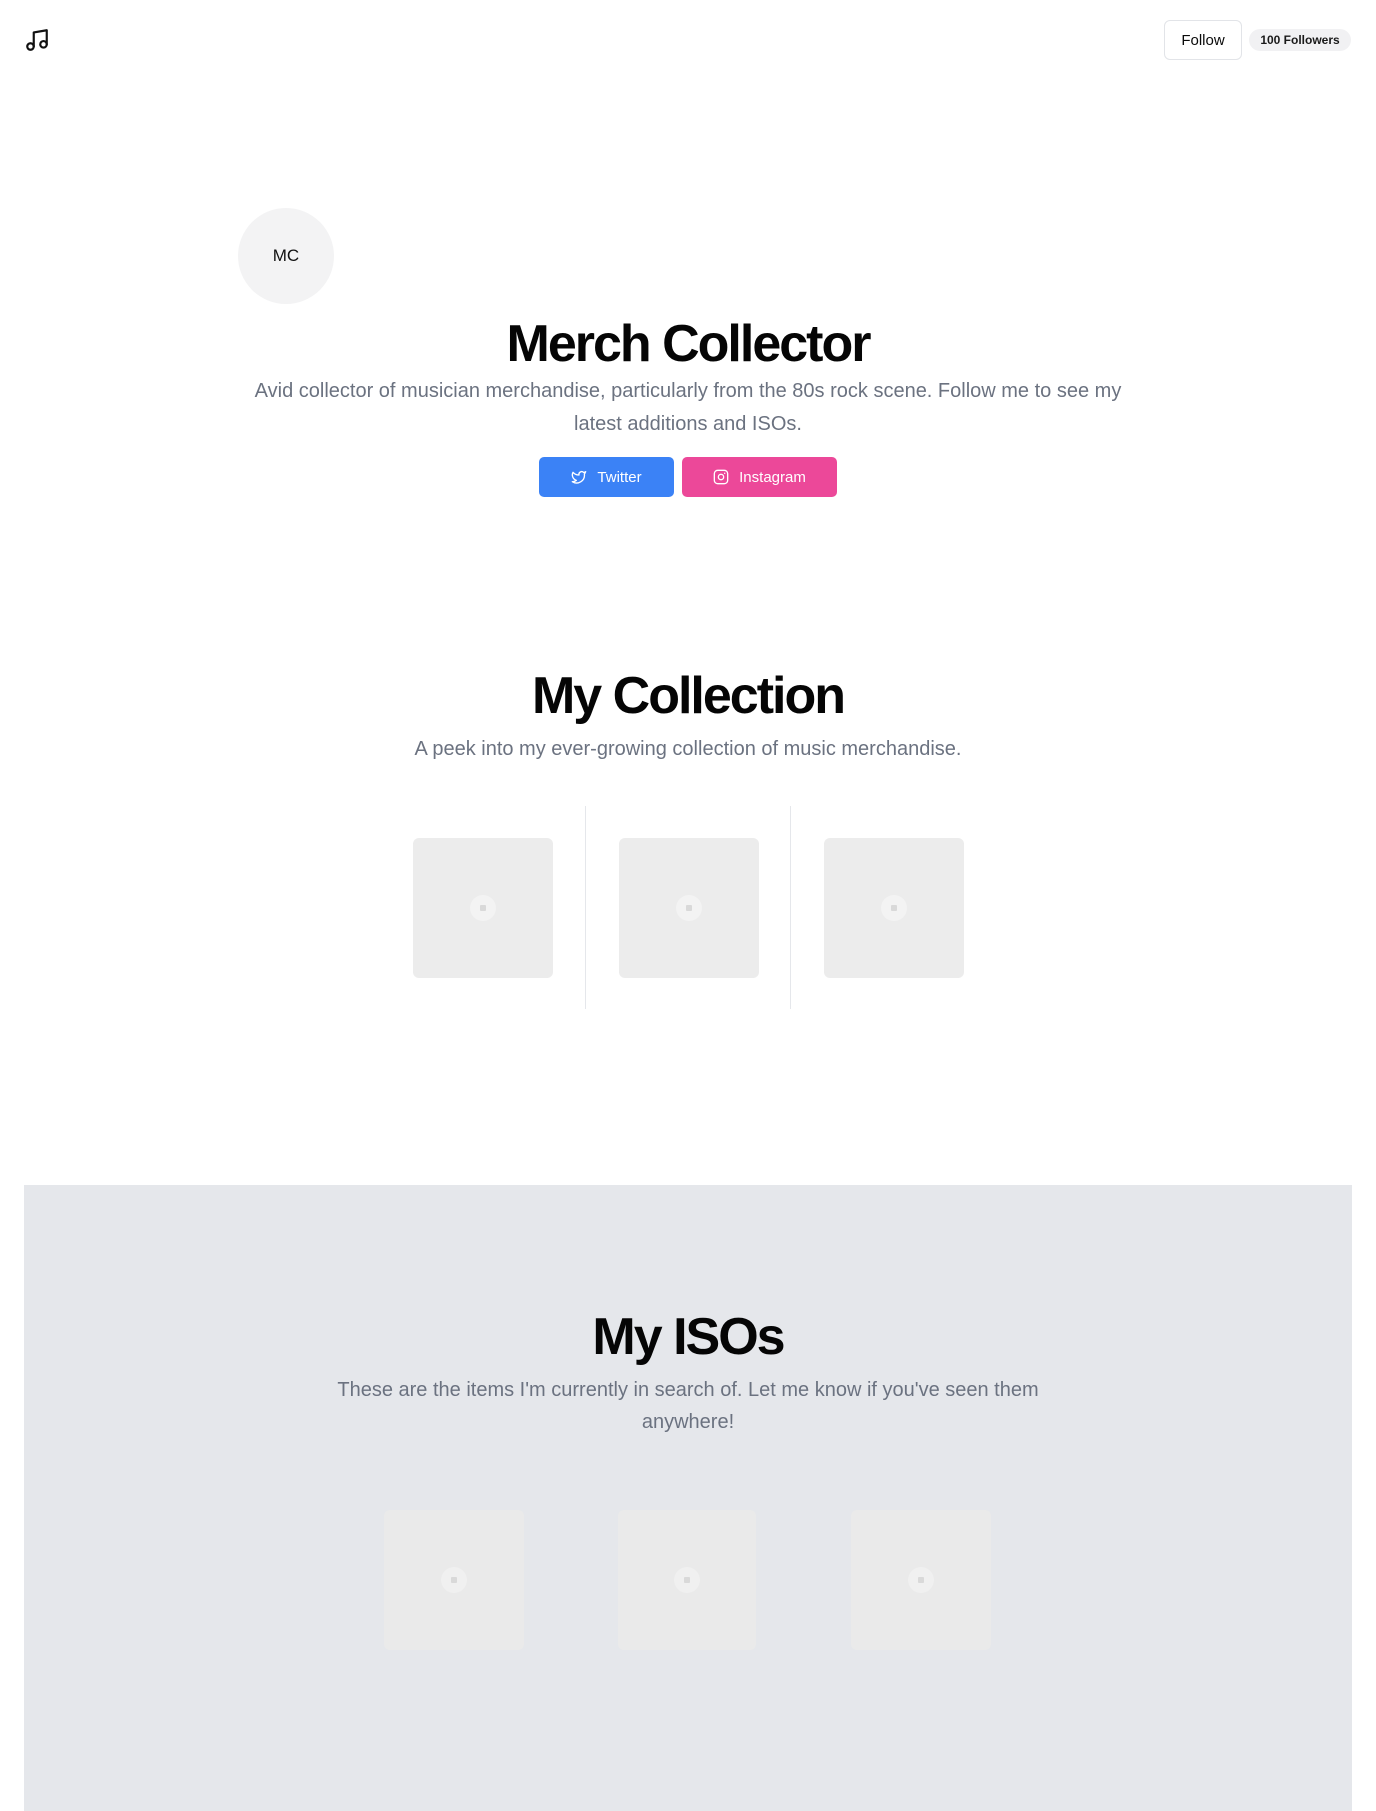  I want to click on profile-name: Merch Collector, so click(689, 344).